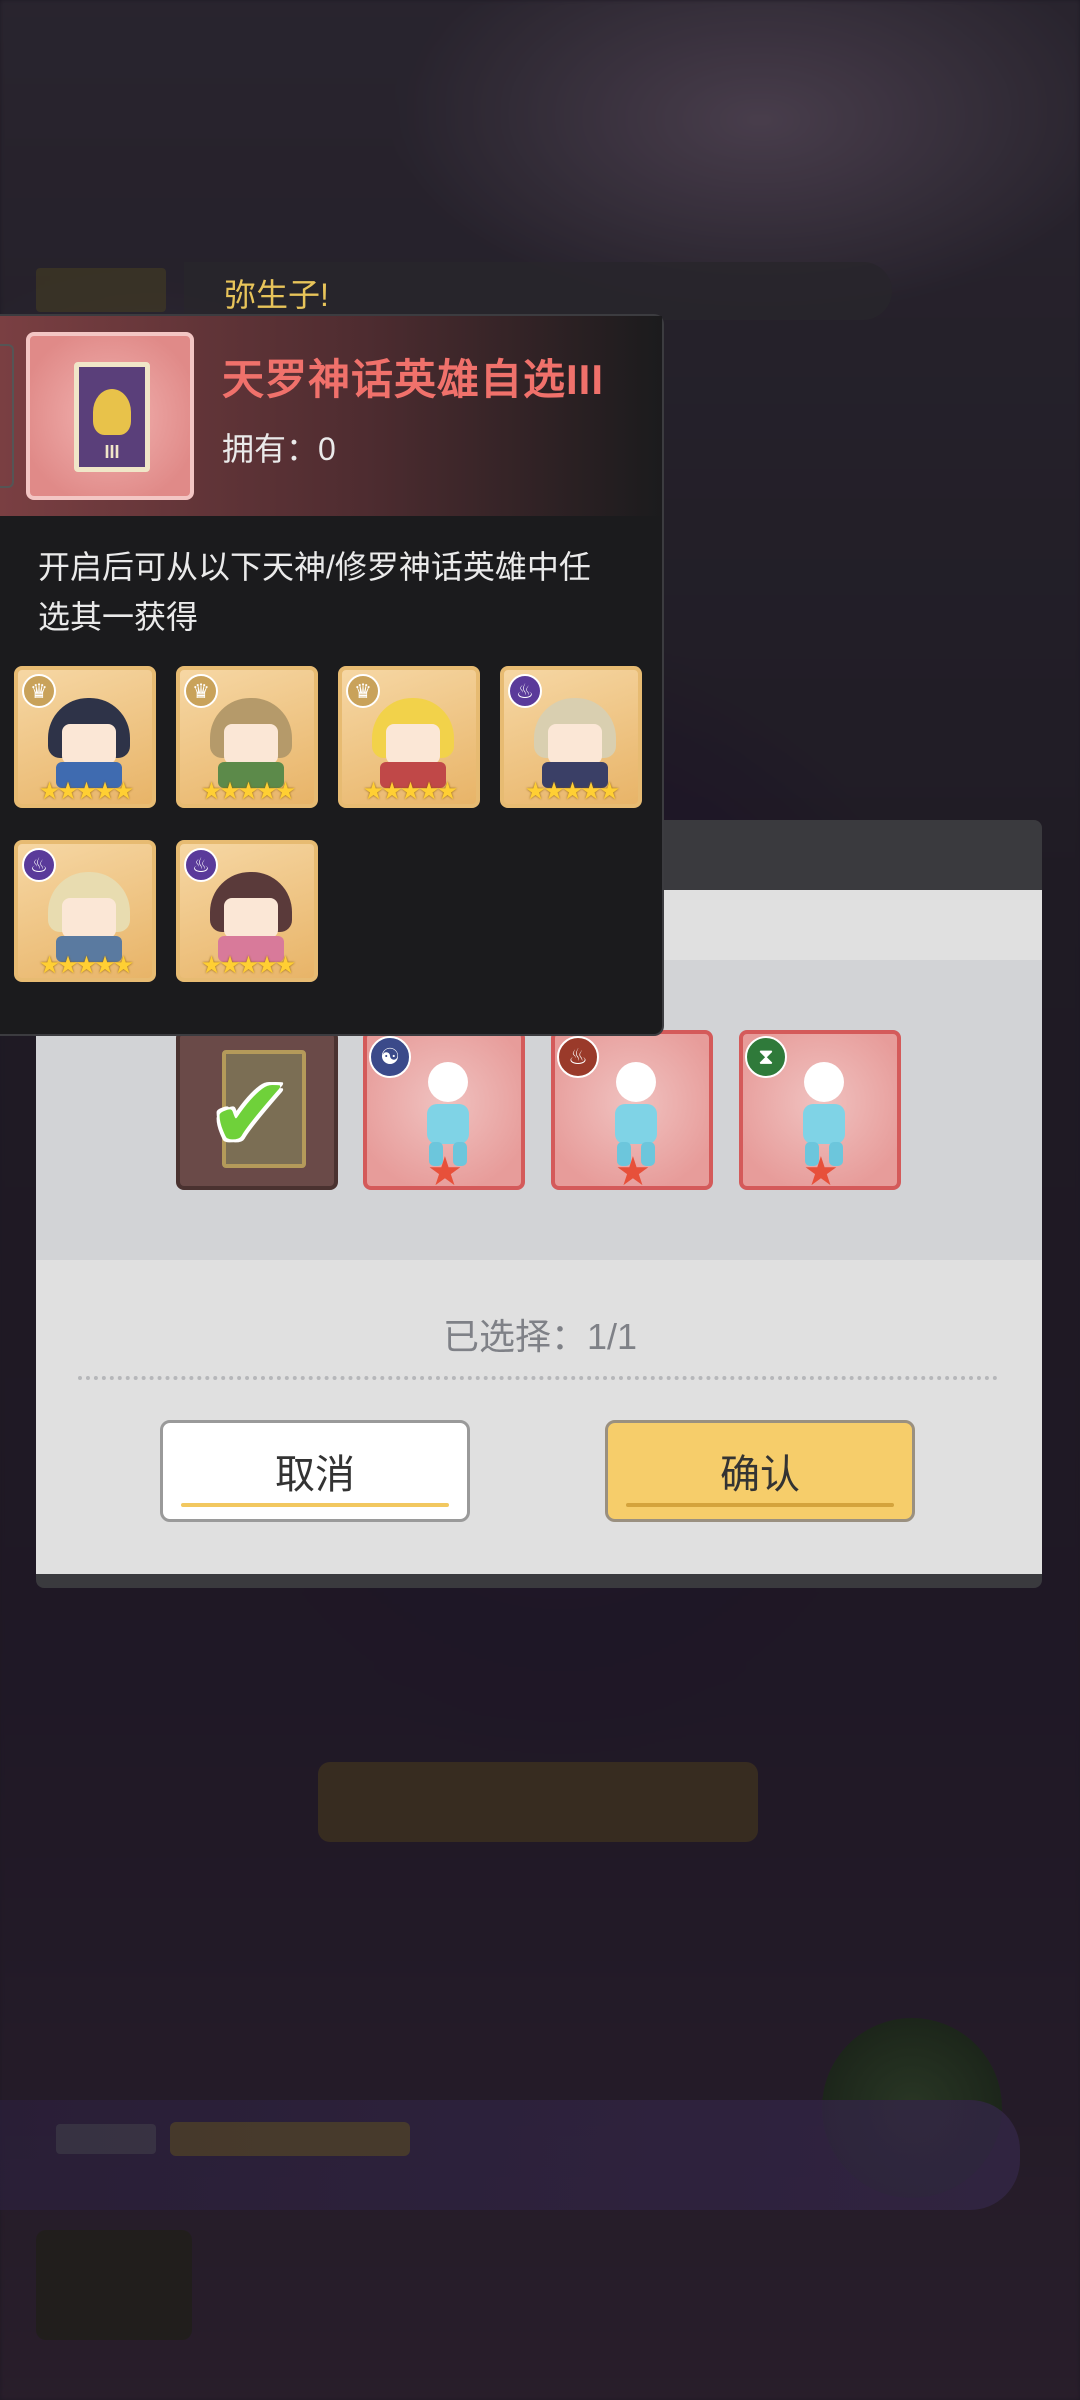 The height and width of the screenshot is (2400, 1080). I want to click on meditation-icon: ♨, so click(578, 1057).